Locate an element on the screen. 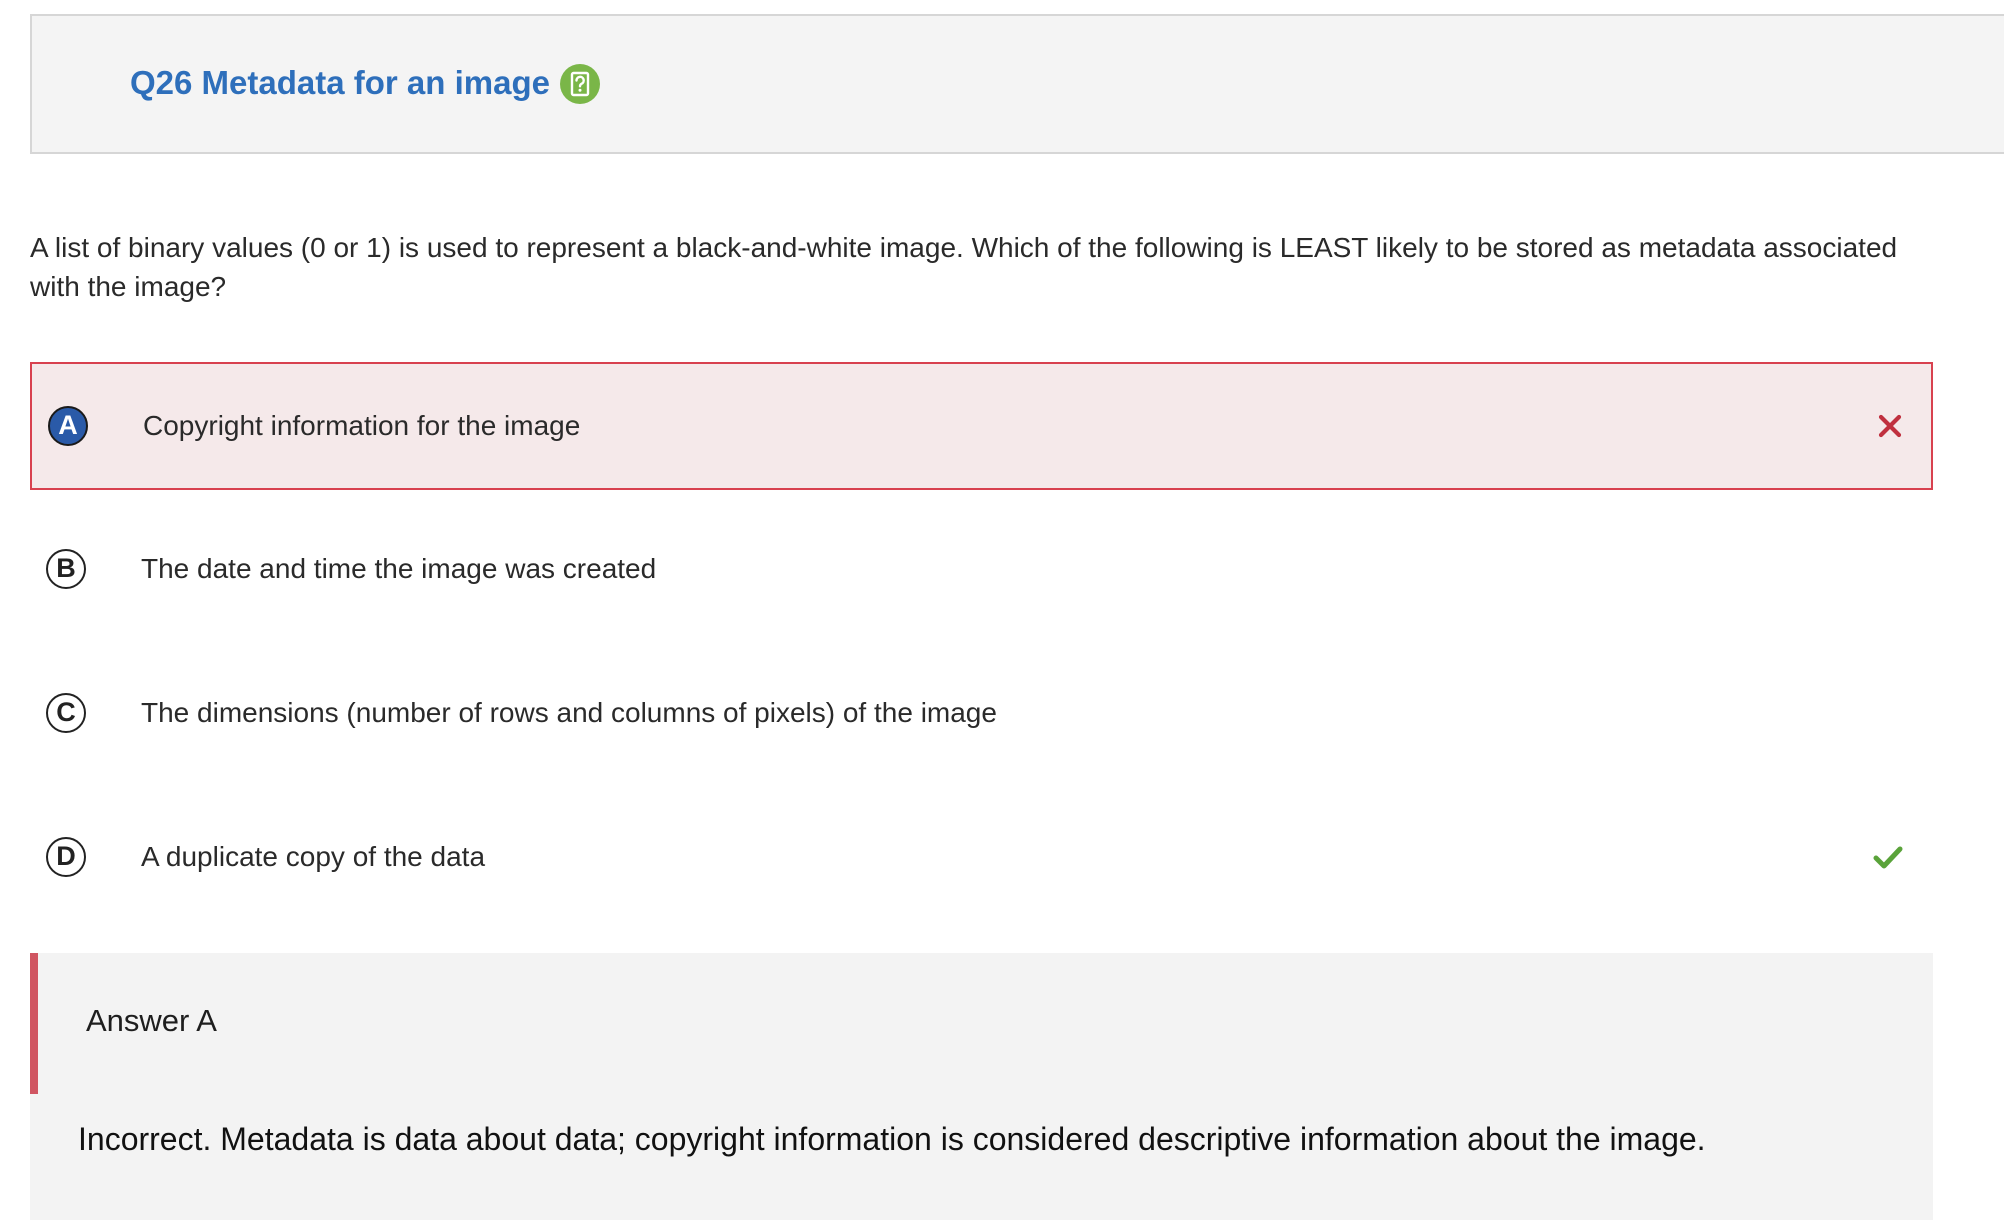 Image resolution: width=2004 pixels, height=1220 pixels. option-text: The date and time the image was created is located at coordinates (399, 568).